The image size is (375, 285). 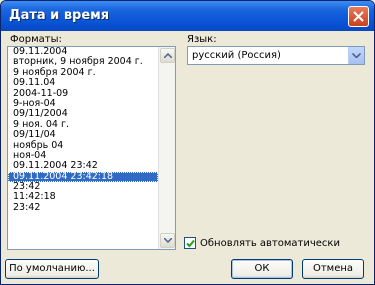 I want to click on auto-update-checkbox, so click(x=190, y=243).